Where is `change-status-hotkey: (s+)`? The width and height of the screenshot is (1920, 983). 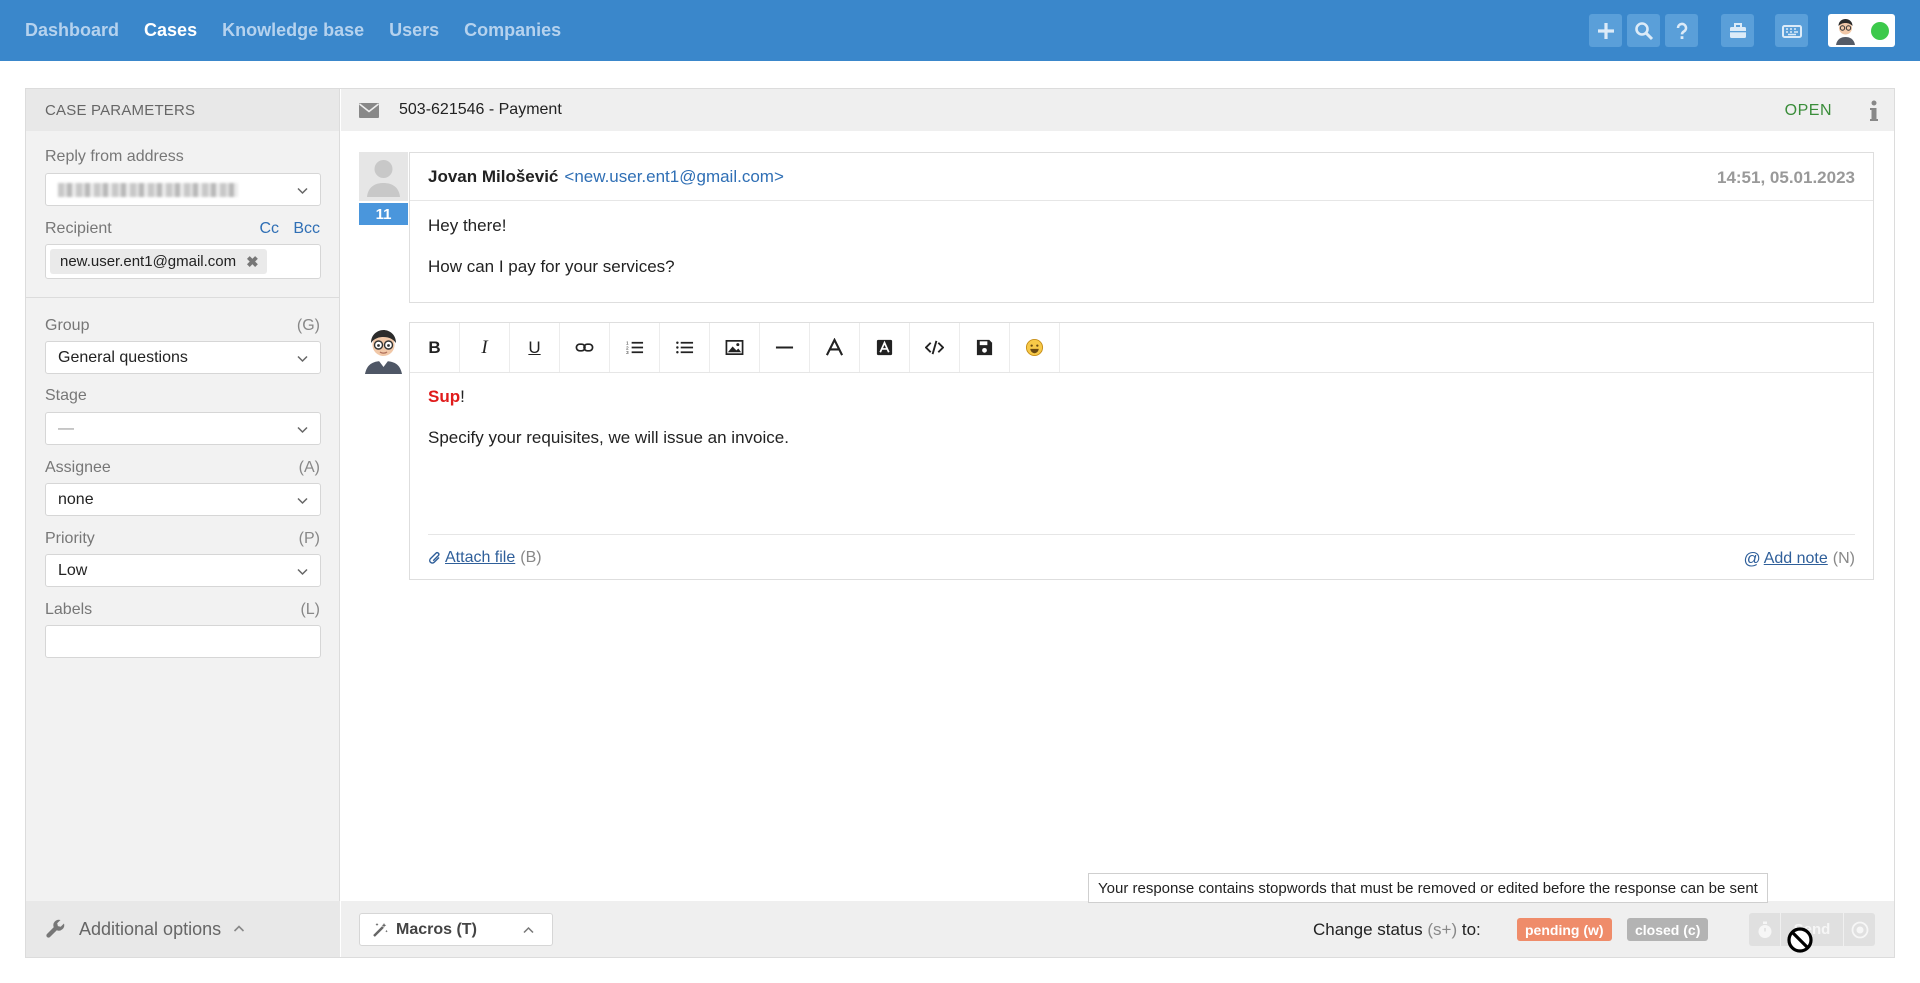
change-status-hotkey: (s+) is located at coordinates (1442, 929).